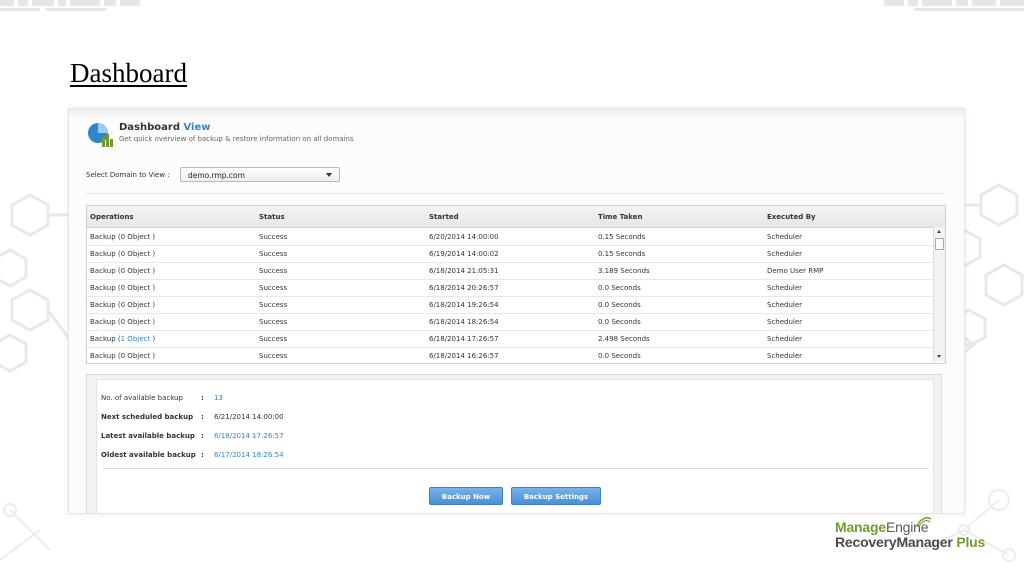 This screenshot has width=1024, height=576. What do you see at coordinates (218, 398) in the screenshot?
I see `available-backup-value: 13` at bounding box center [218, 398].